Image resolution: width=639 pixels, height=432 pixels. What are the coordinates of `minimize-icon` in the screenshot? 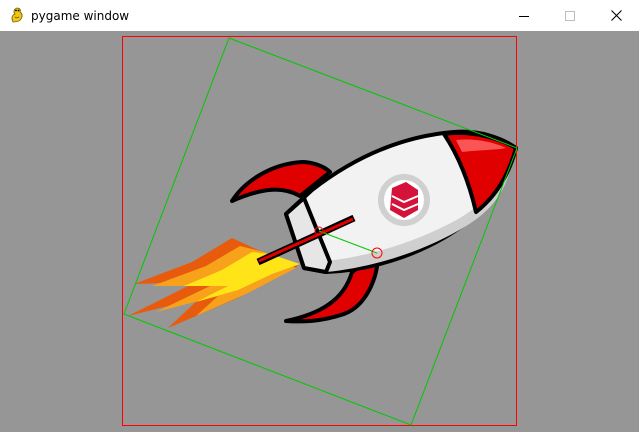 It's located at (524, 16).